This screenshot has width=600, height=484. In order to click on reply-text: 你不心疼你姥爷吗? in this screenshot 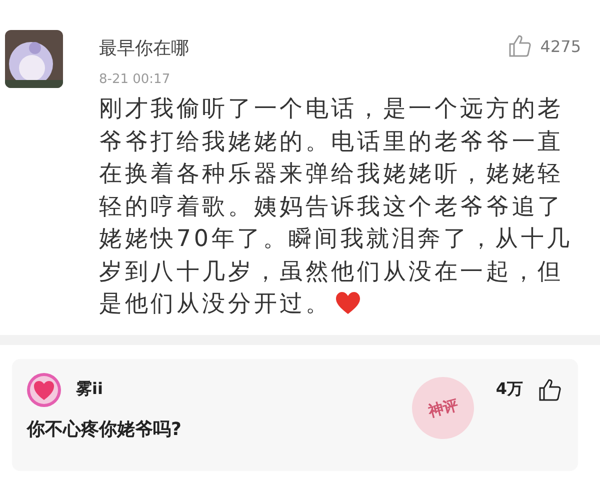, I will do `click(104, 429)`.